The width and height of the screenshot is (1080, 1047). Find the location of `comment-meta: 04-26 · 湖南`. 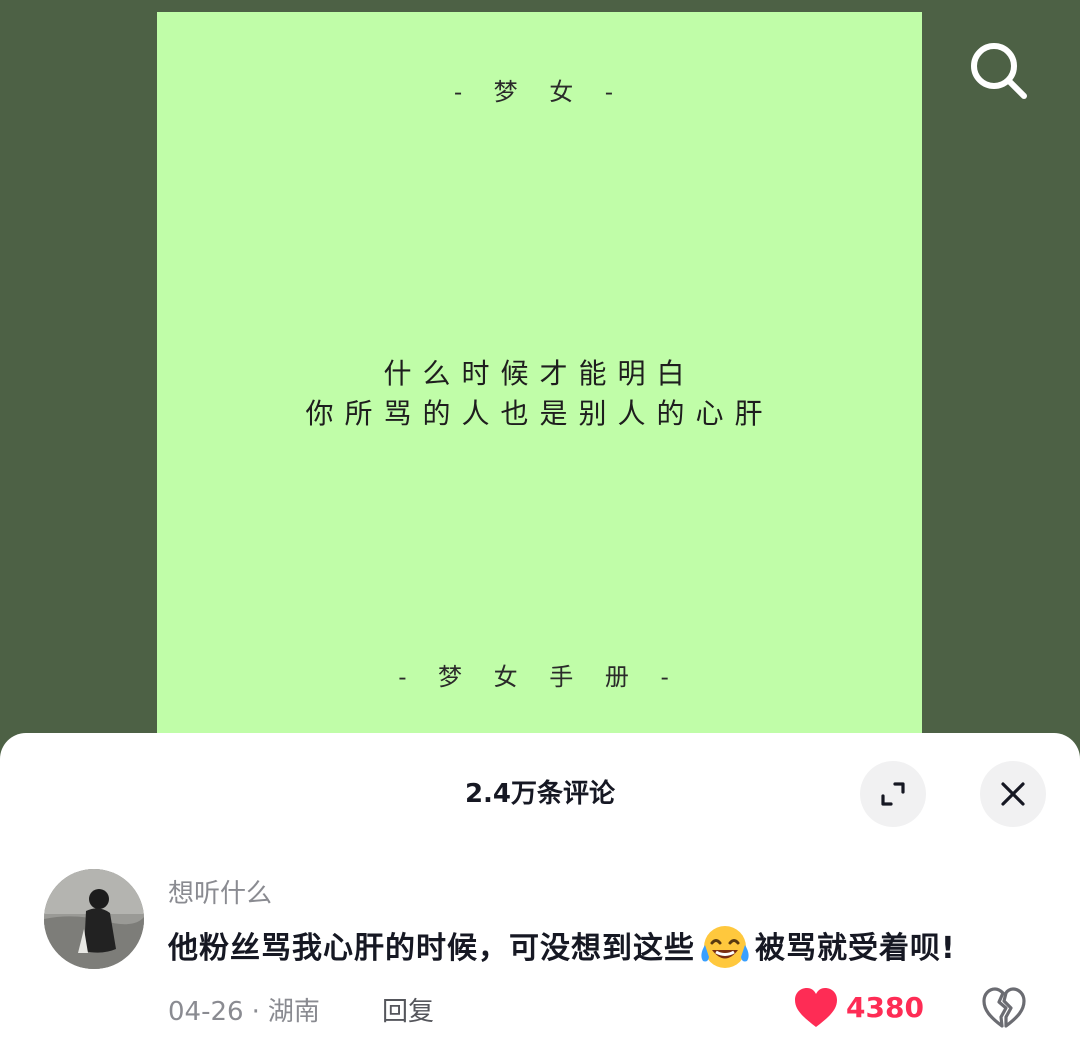

comment-meta: 04-26 · 湖南 is located at coordinates (244, 1009).